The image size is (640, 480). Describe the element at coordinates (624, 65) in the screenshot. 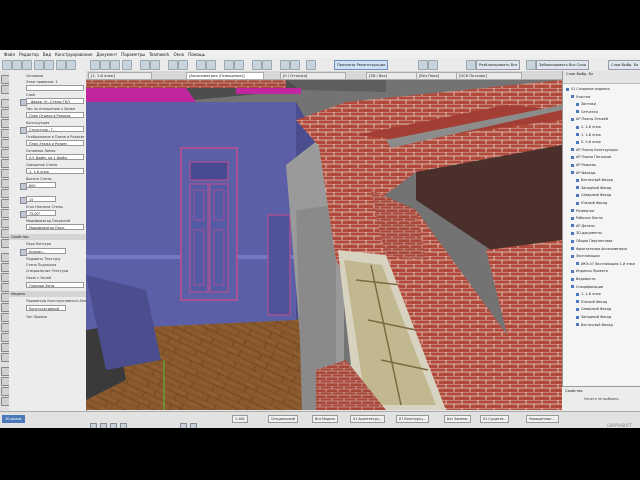

I see `layer-select-button: Слои Выбр. Бл` at that location.